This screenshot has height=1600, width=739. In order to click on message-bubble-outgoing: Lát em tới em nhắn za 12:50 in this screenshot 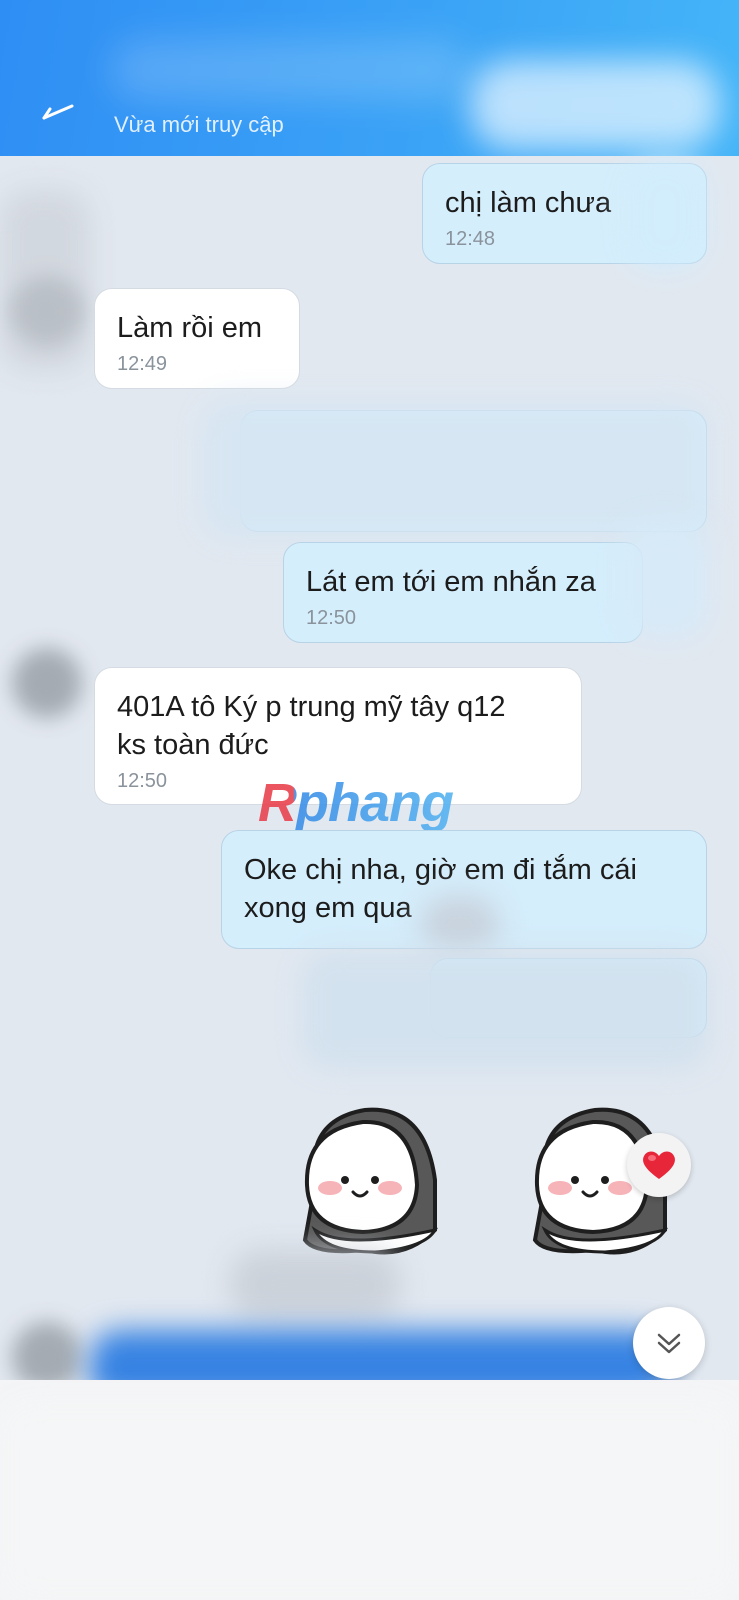, I will do `click(463, 592)`.